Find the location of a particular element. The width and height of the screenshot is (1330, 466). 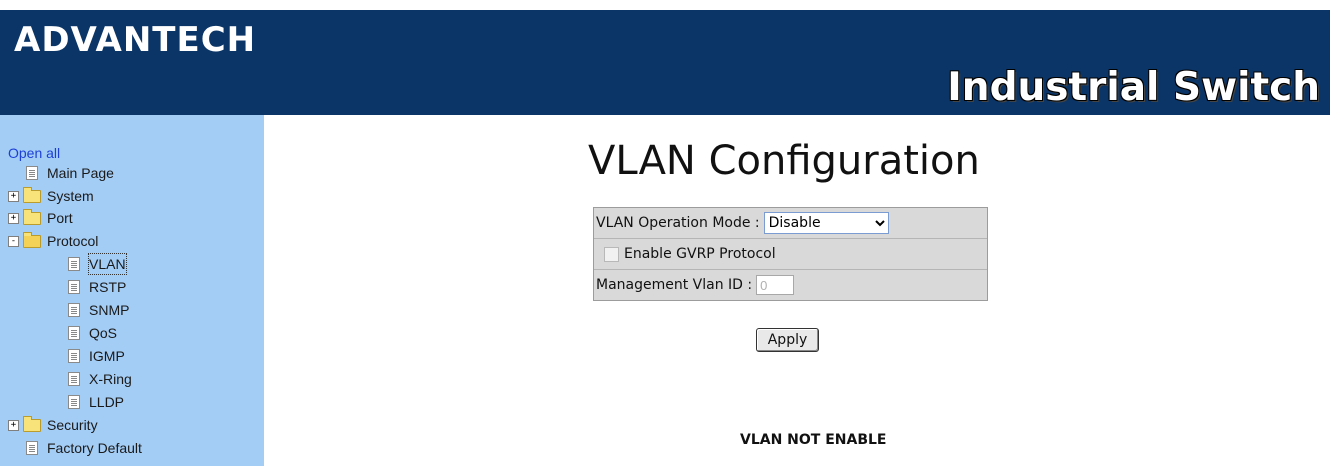

sidebar-item-qos: QoS is located at coordinates (92, 333).